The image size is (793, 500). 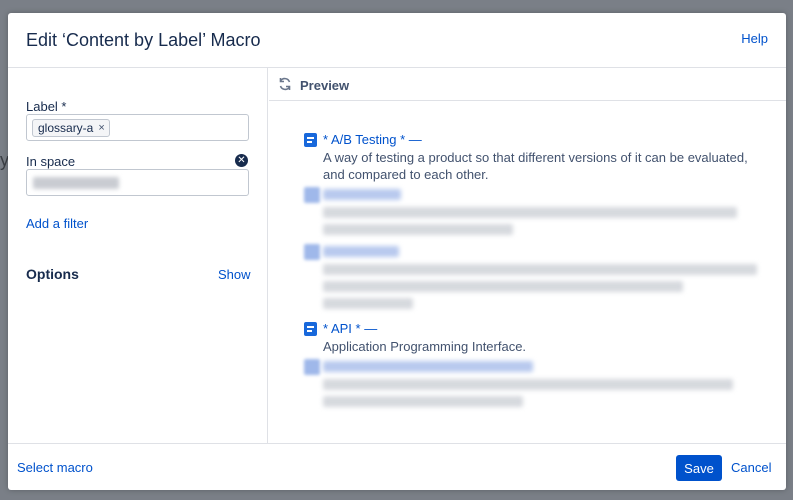 What do you see at coordinates (325, 85) in the screenshot?
I see `preview-title: Preview` at bounding box center [325, 85].